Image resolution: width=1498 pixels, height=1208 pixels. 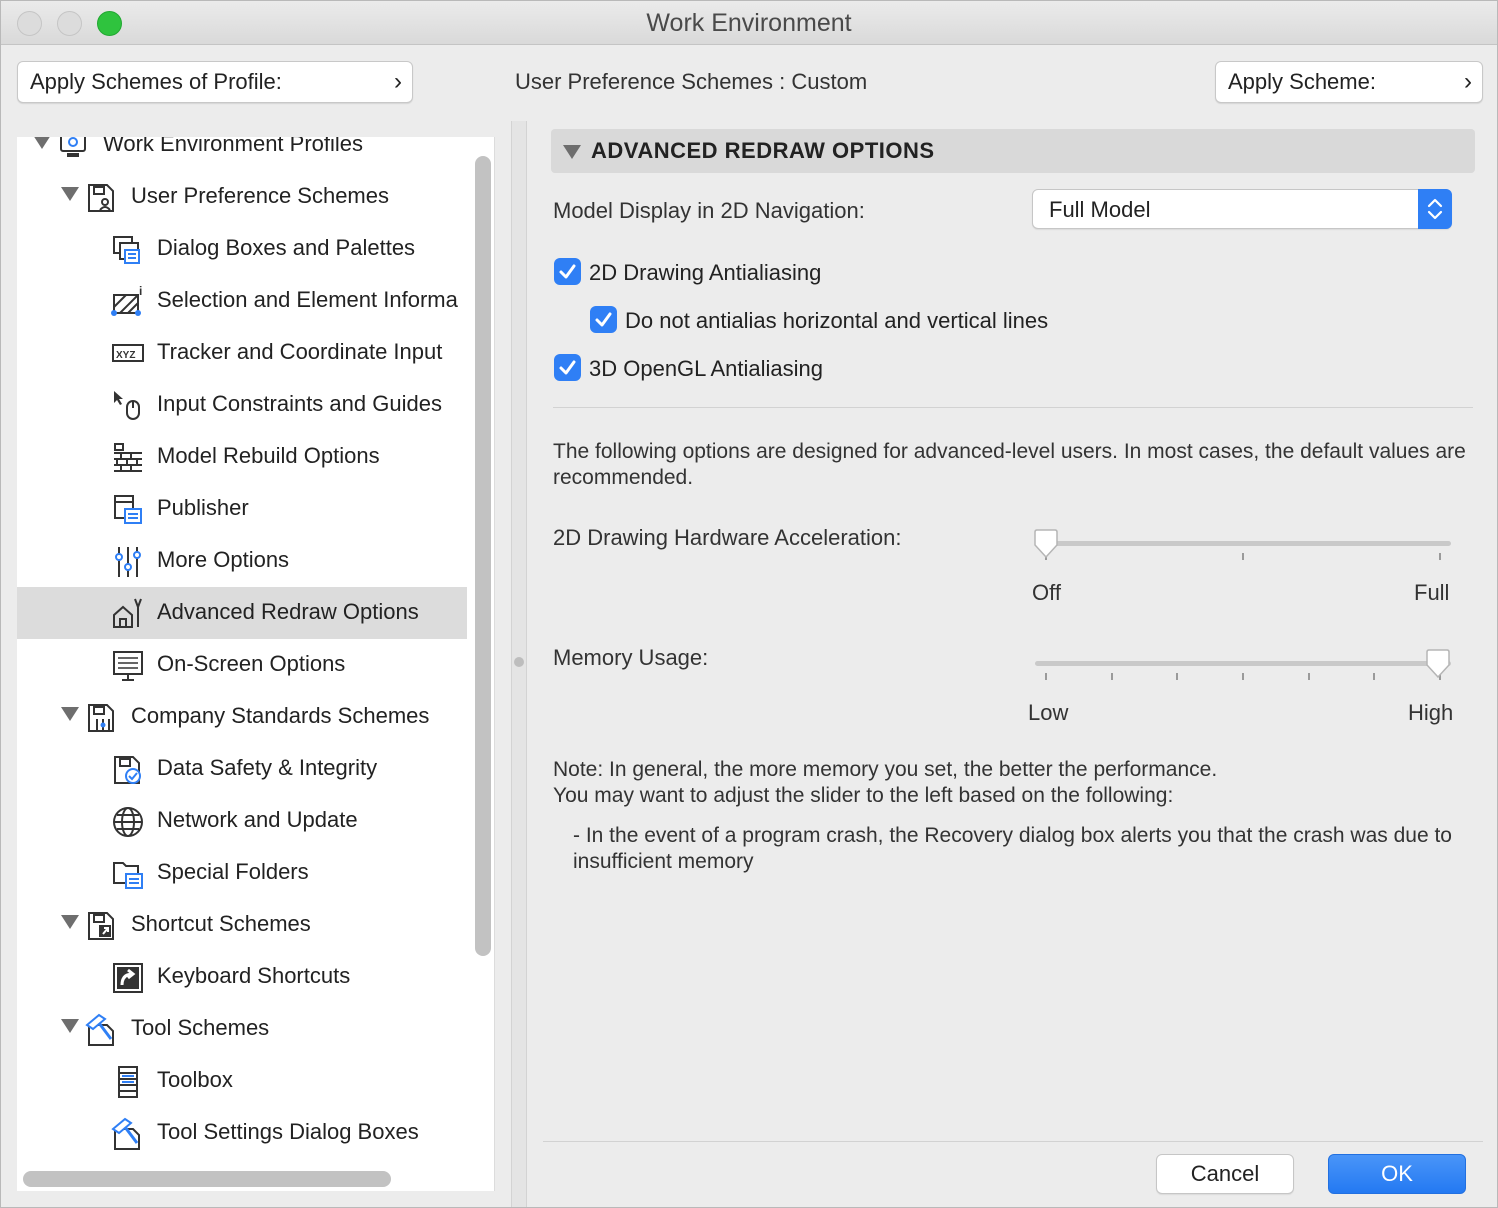 I want to click on tree-item: Data Safety & Integrity, so click(x=242, y=769).